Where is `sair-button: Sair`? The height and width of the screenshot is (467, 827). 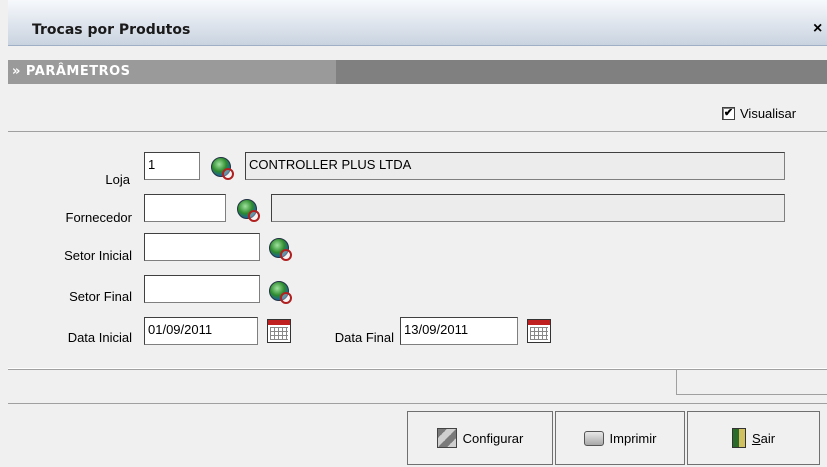 sair-button: Sair is located at coordinates (753, 438).